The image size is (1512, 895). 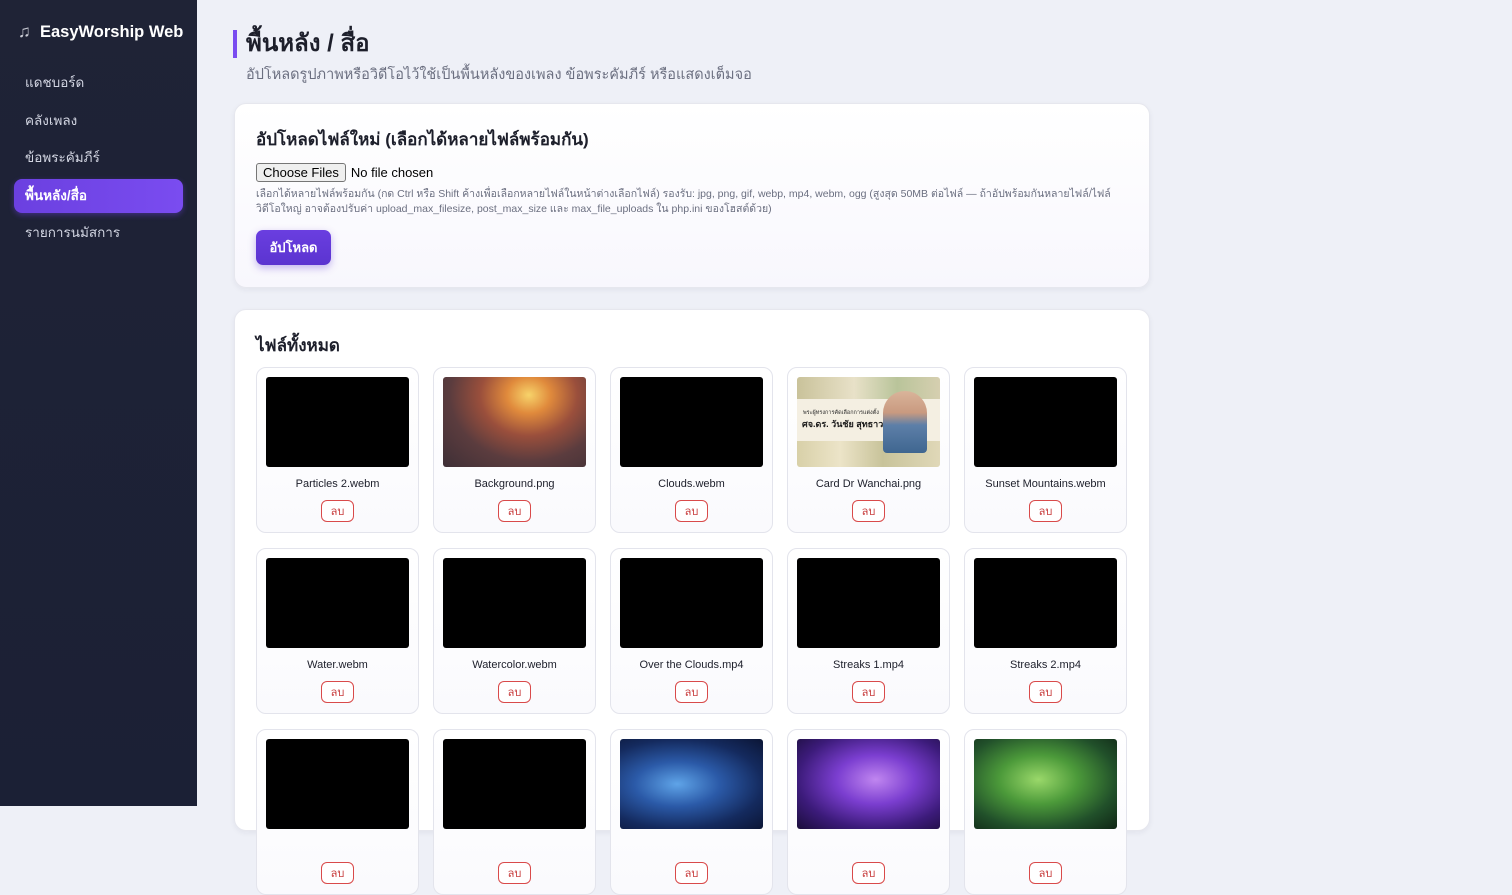 What do you see at coordinates (301, 44) in the screenshot?
I see `page-title: พื้นหลัง / สื่อ` at bounding box center [301, 44].